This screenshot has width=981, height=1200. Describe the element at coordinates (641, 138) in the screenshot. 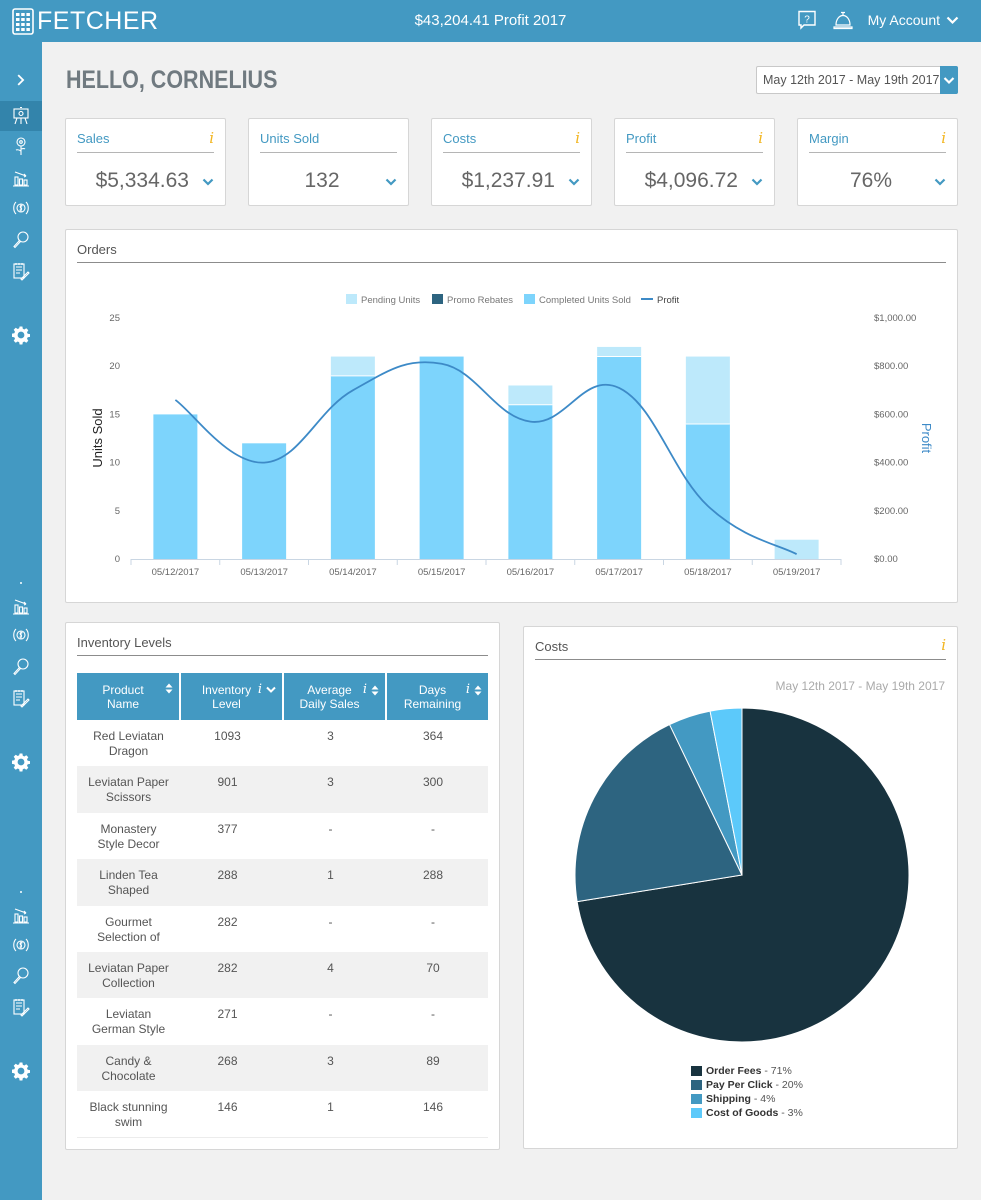

I see `kpi-label: Profit` at that location.